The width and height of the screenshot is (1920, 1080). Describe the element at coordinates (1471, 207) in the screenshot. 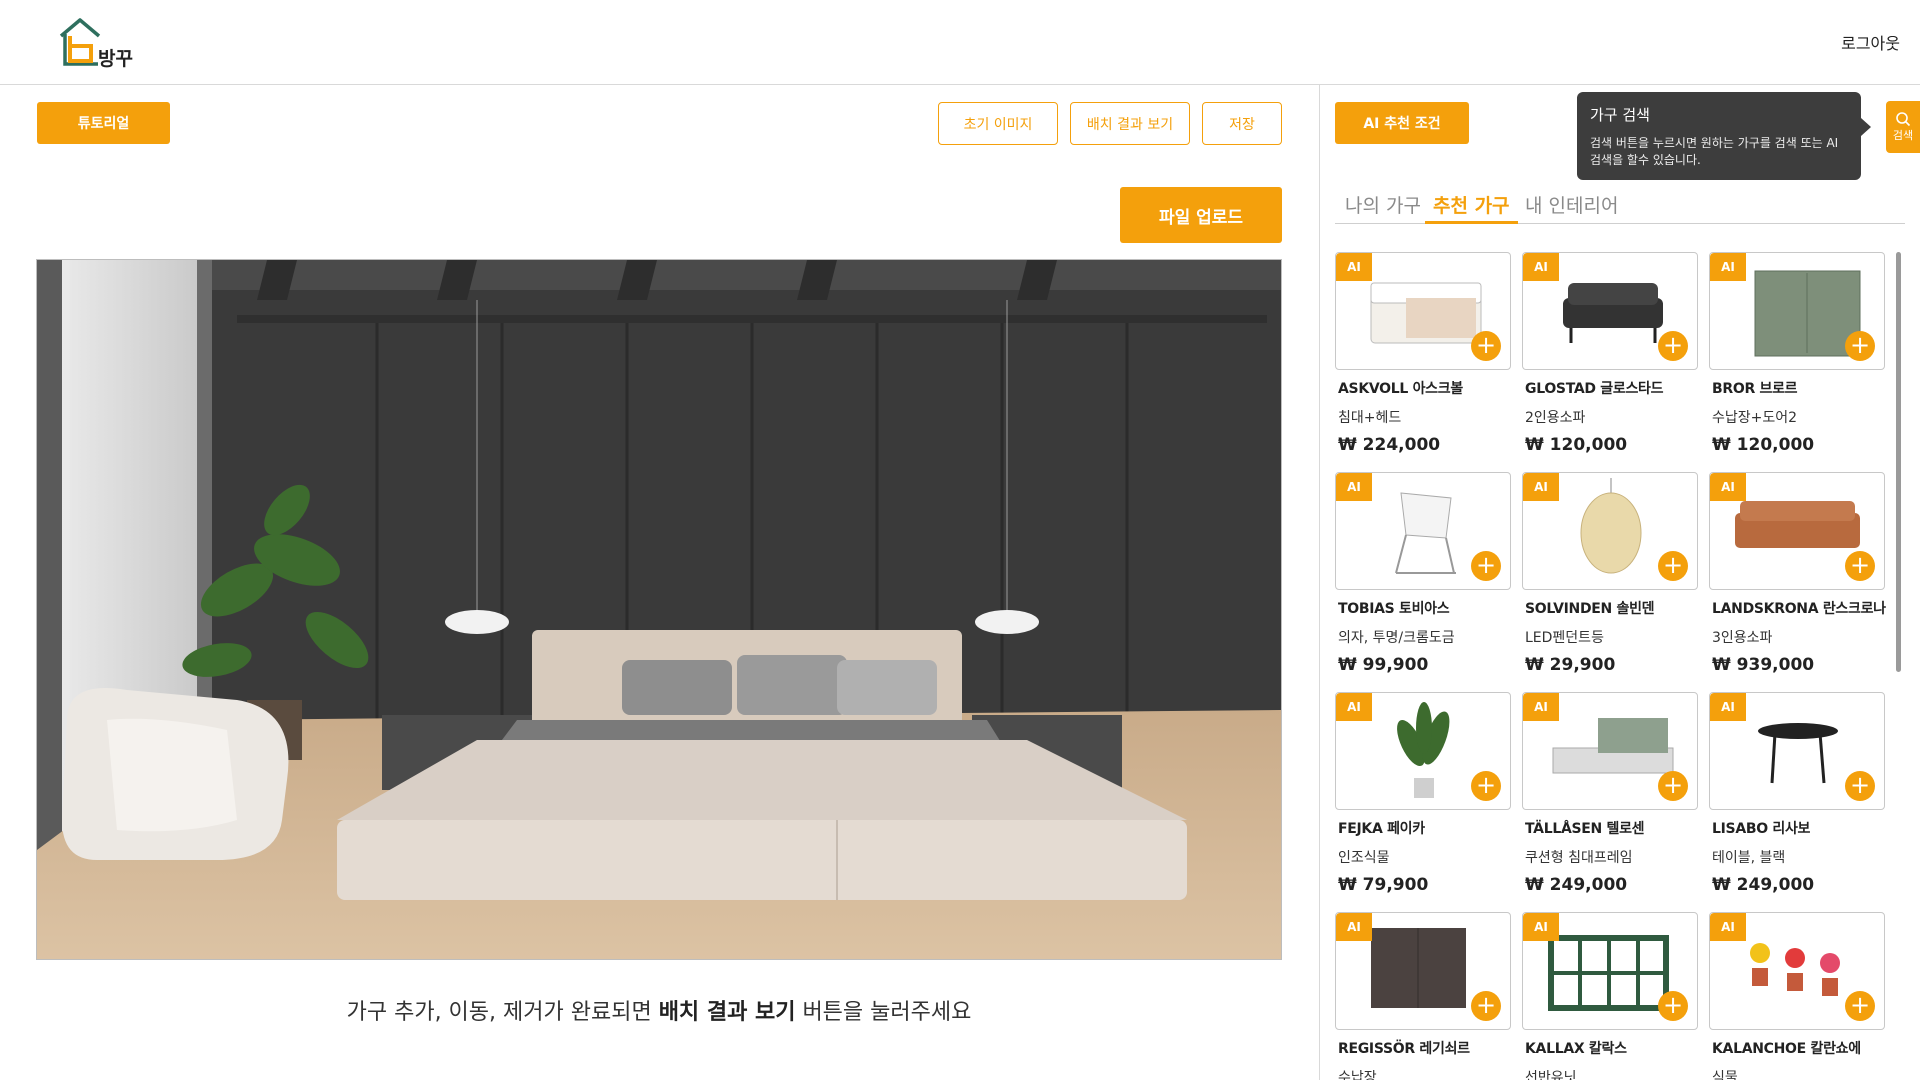

I see `tab-recommended: 추천 가구` at that location.